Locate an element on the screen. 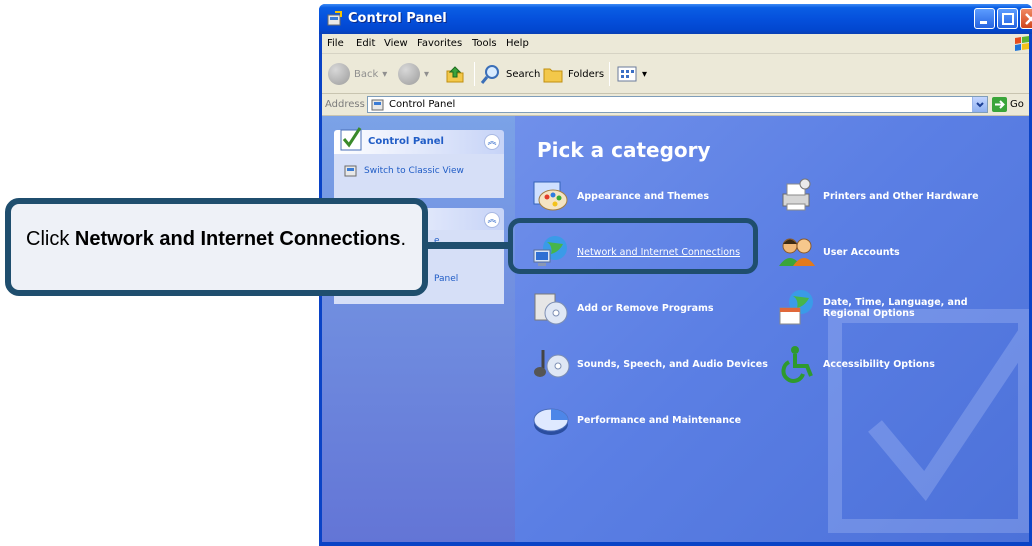 This screenshot has height=546, width=1032. minimize-icon is located at coordinates (983, 22).